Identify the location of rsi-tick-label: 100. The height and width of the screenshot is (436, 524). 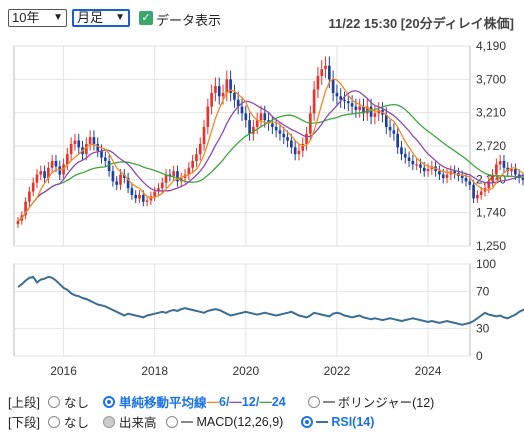
(486, 264).